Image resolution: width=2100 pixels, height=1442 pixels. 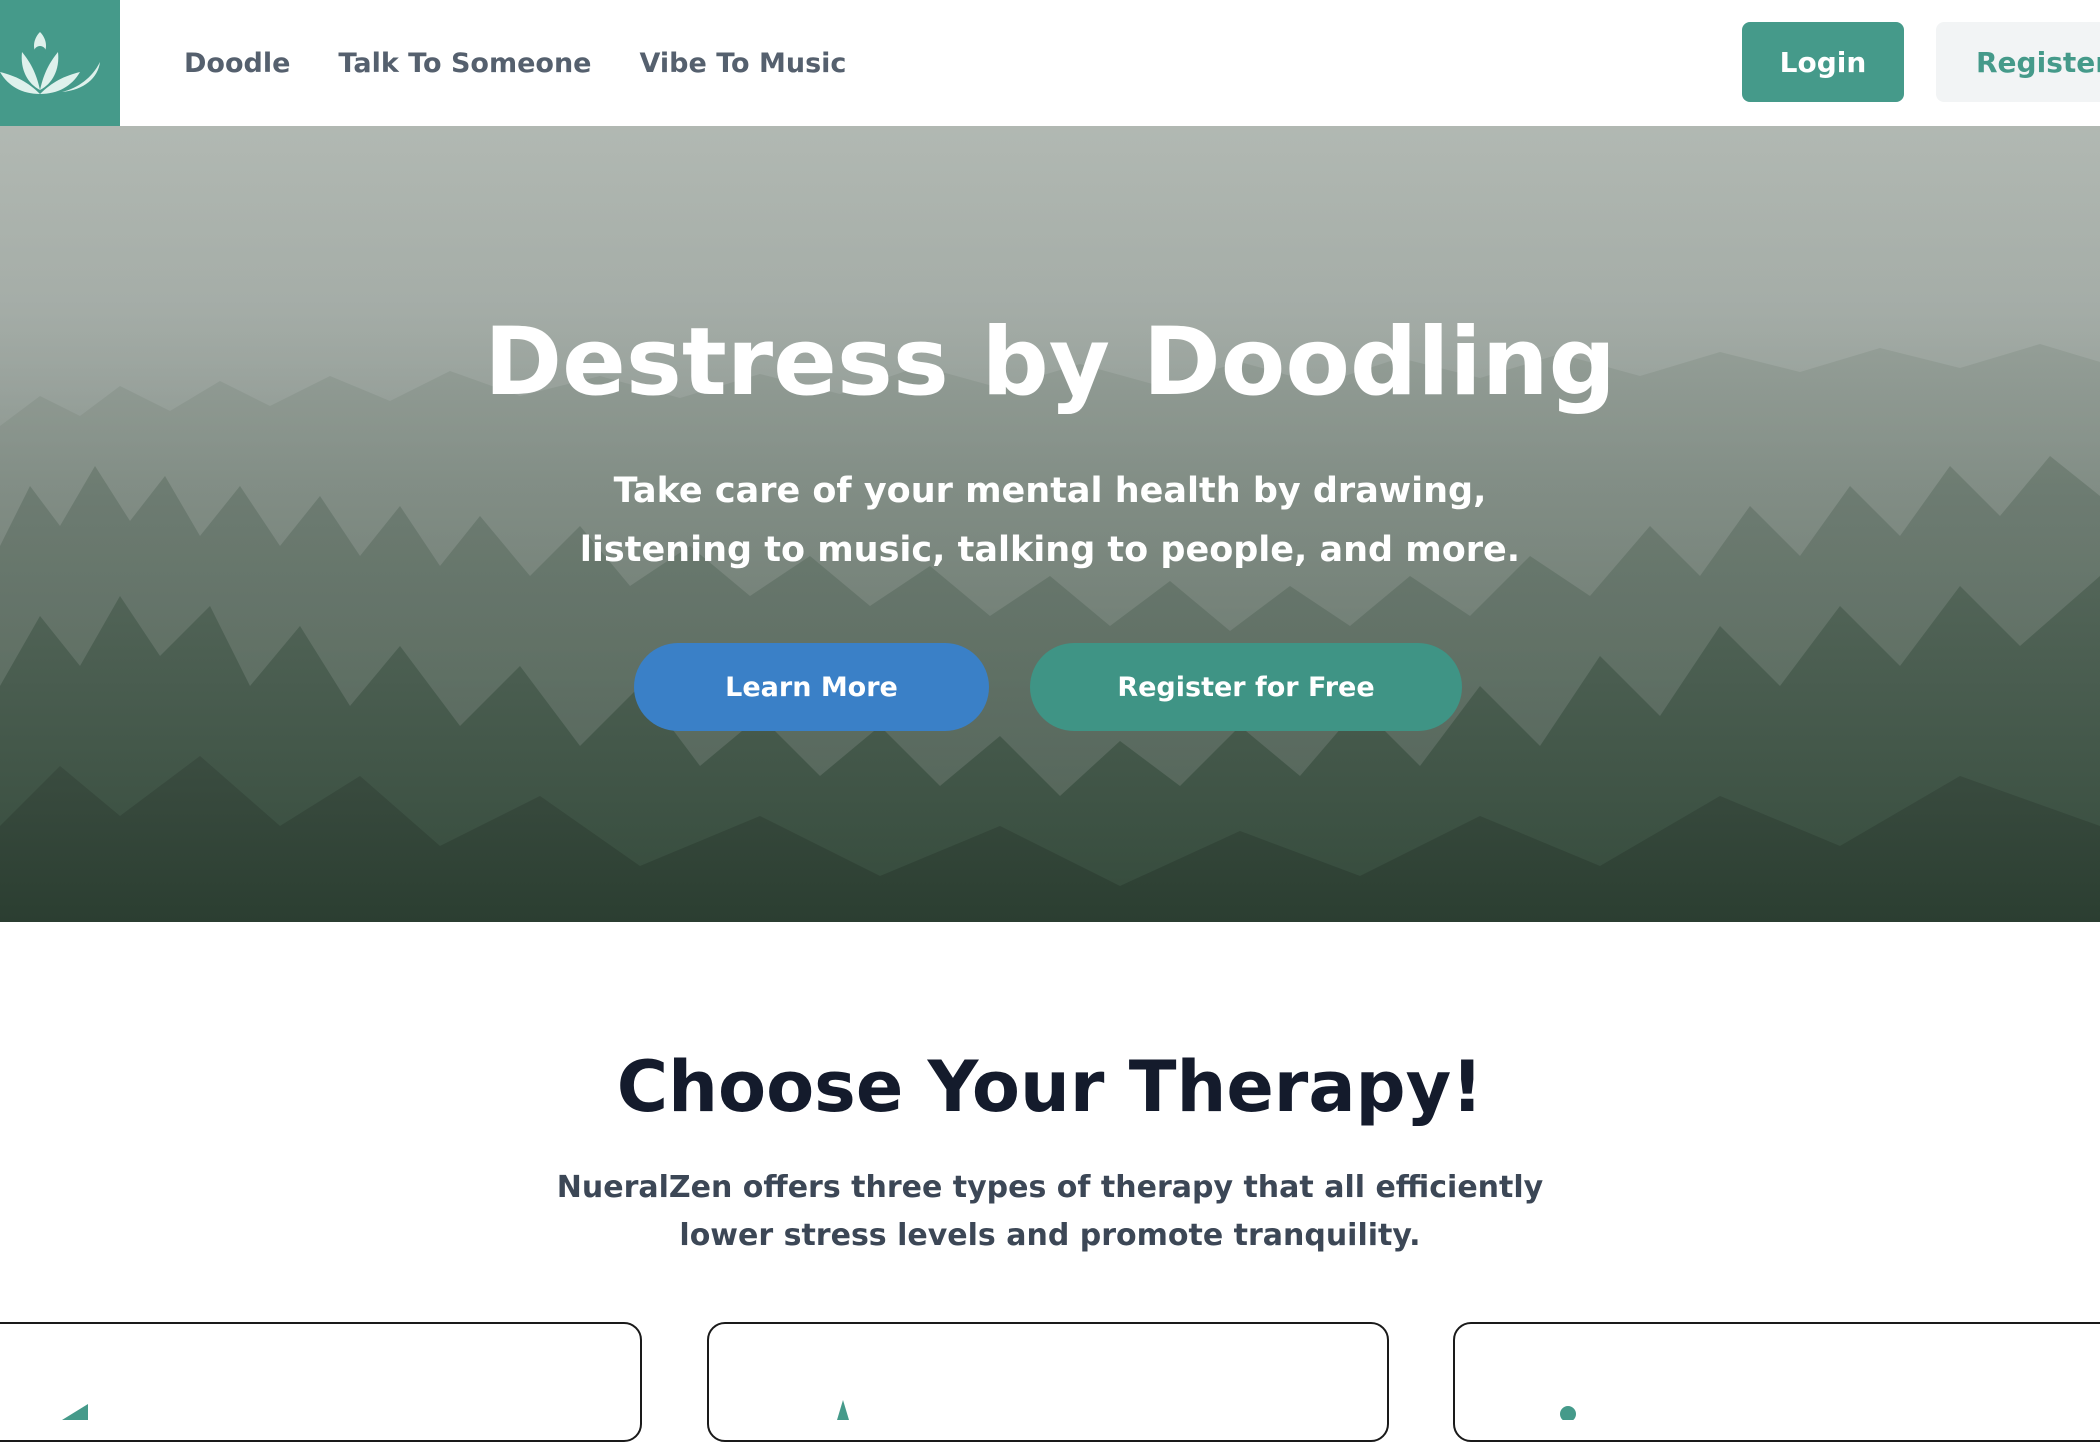 I want to click on register-for-free-button: Register for Free, so click(x=1246, y=687).